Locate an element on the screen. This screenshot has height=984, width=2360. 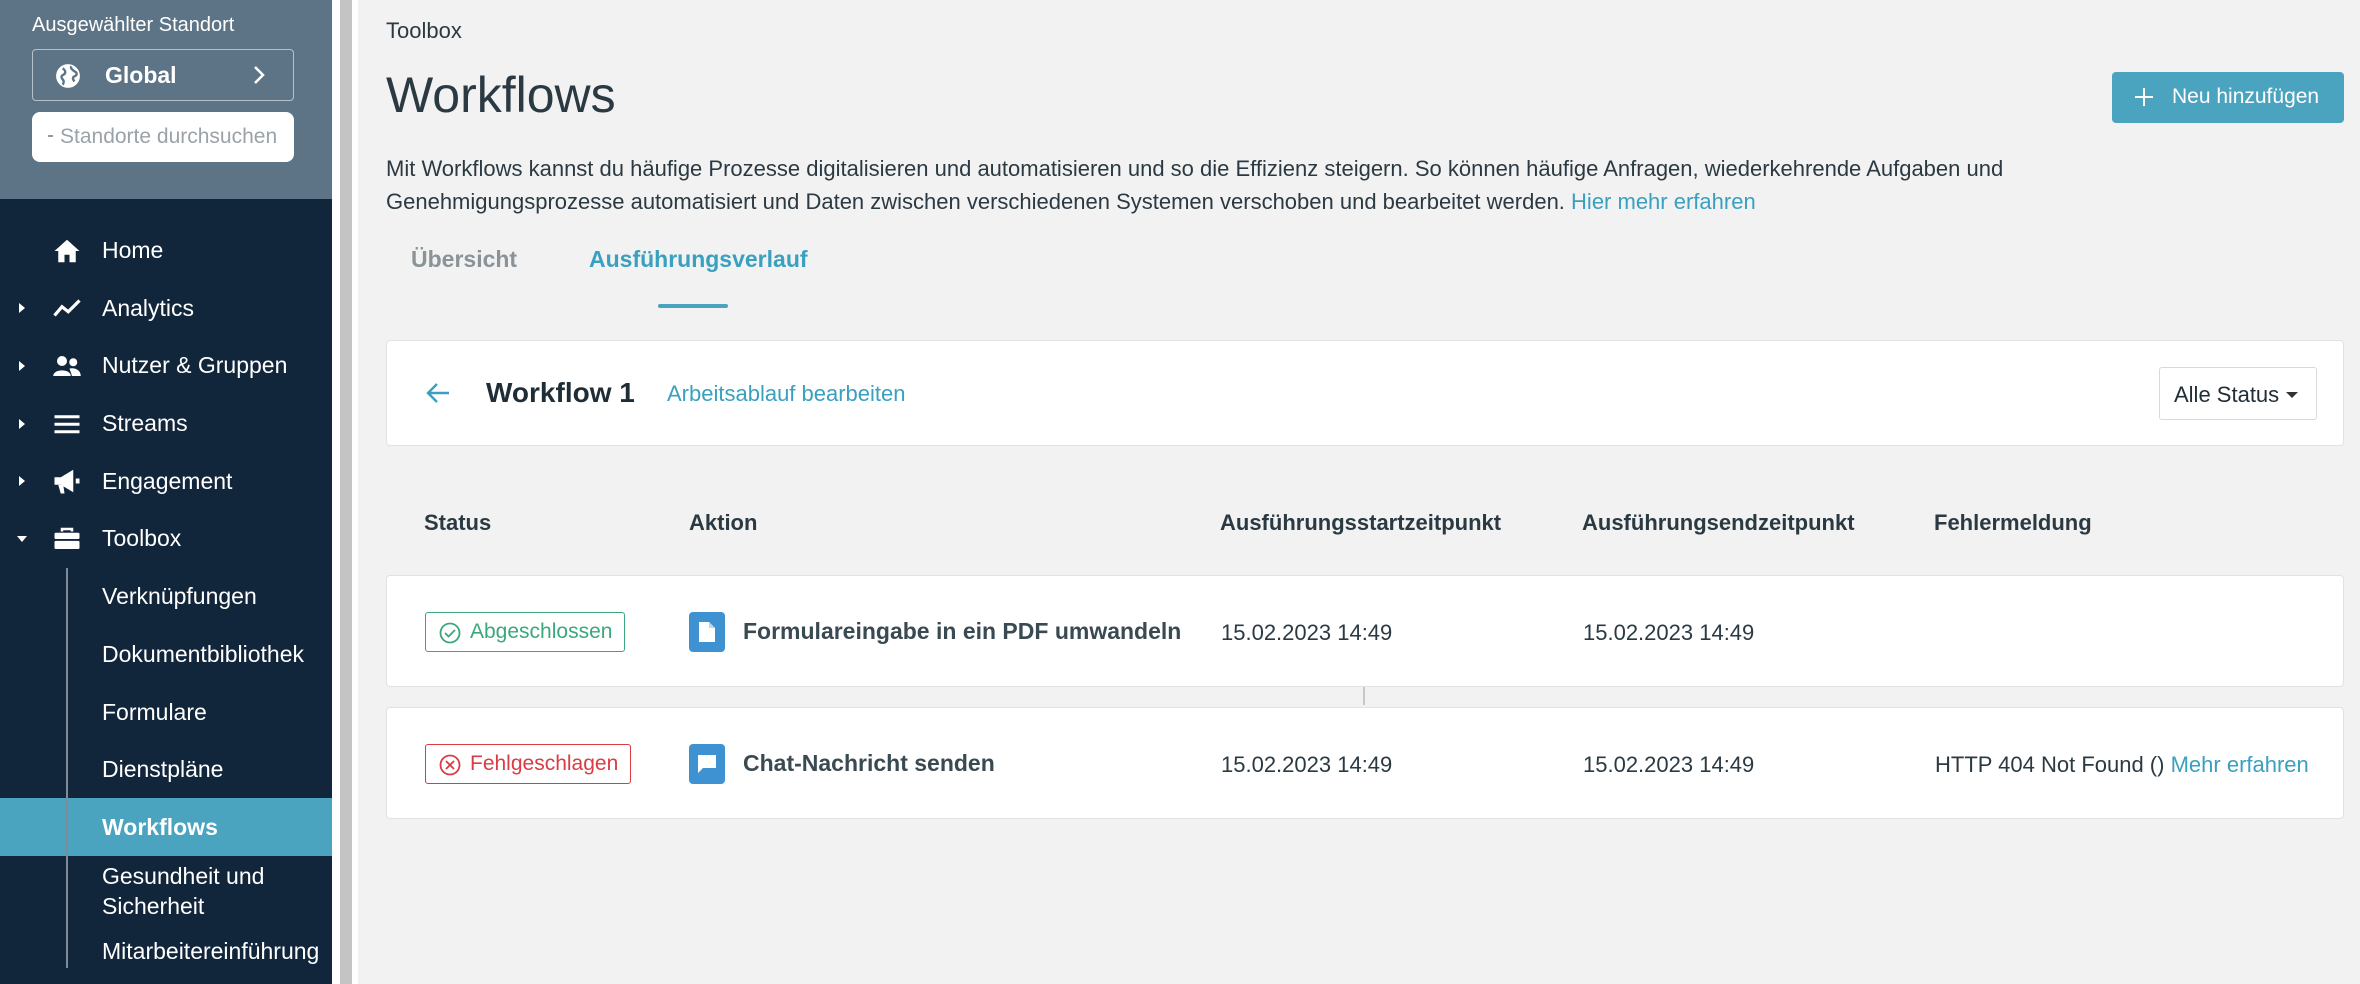
search-icon is located at coordinates (50, 136).